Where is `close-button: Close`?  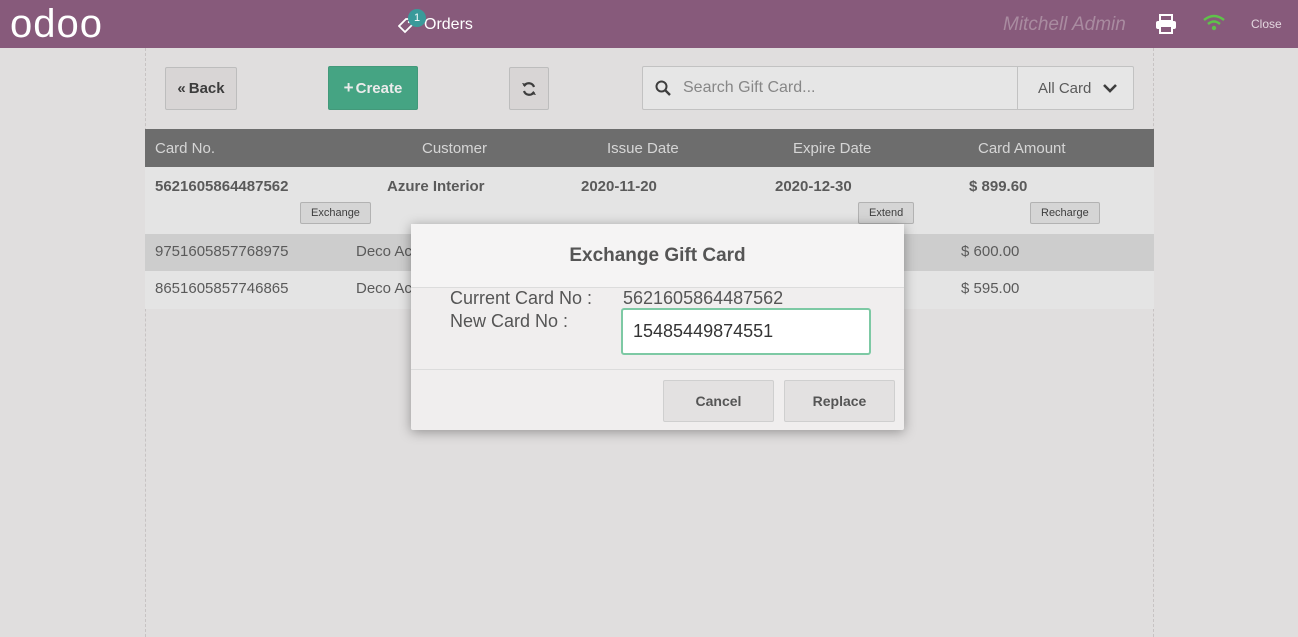
close-button: Close is located at coordinates (1266, 24).